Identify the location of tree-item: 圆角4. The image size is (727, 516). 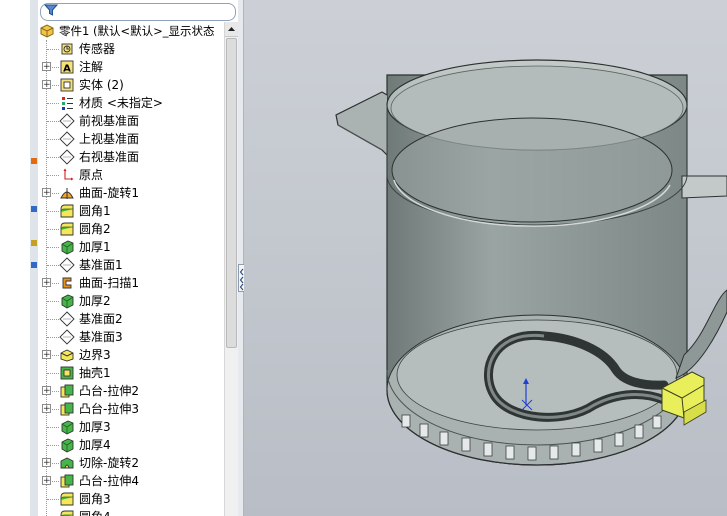
(133, 512).